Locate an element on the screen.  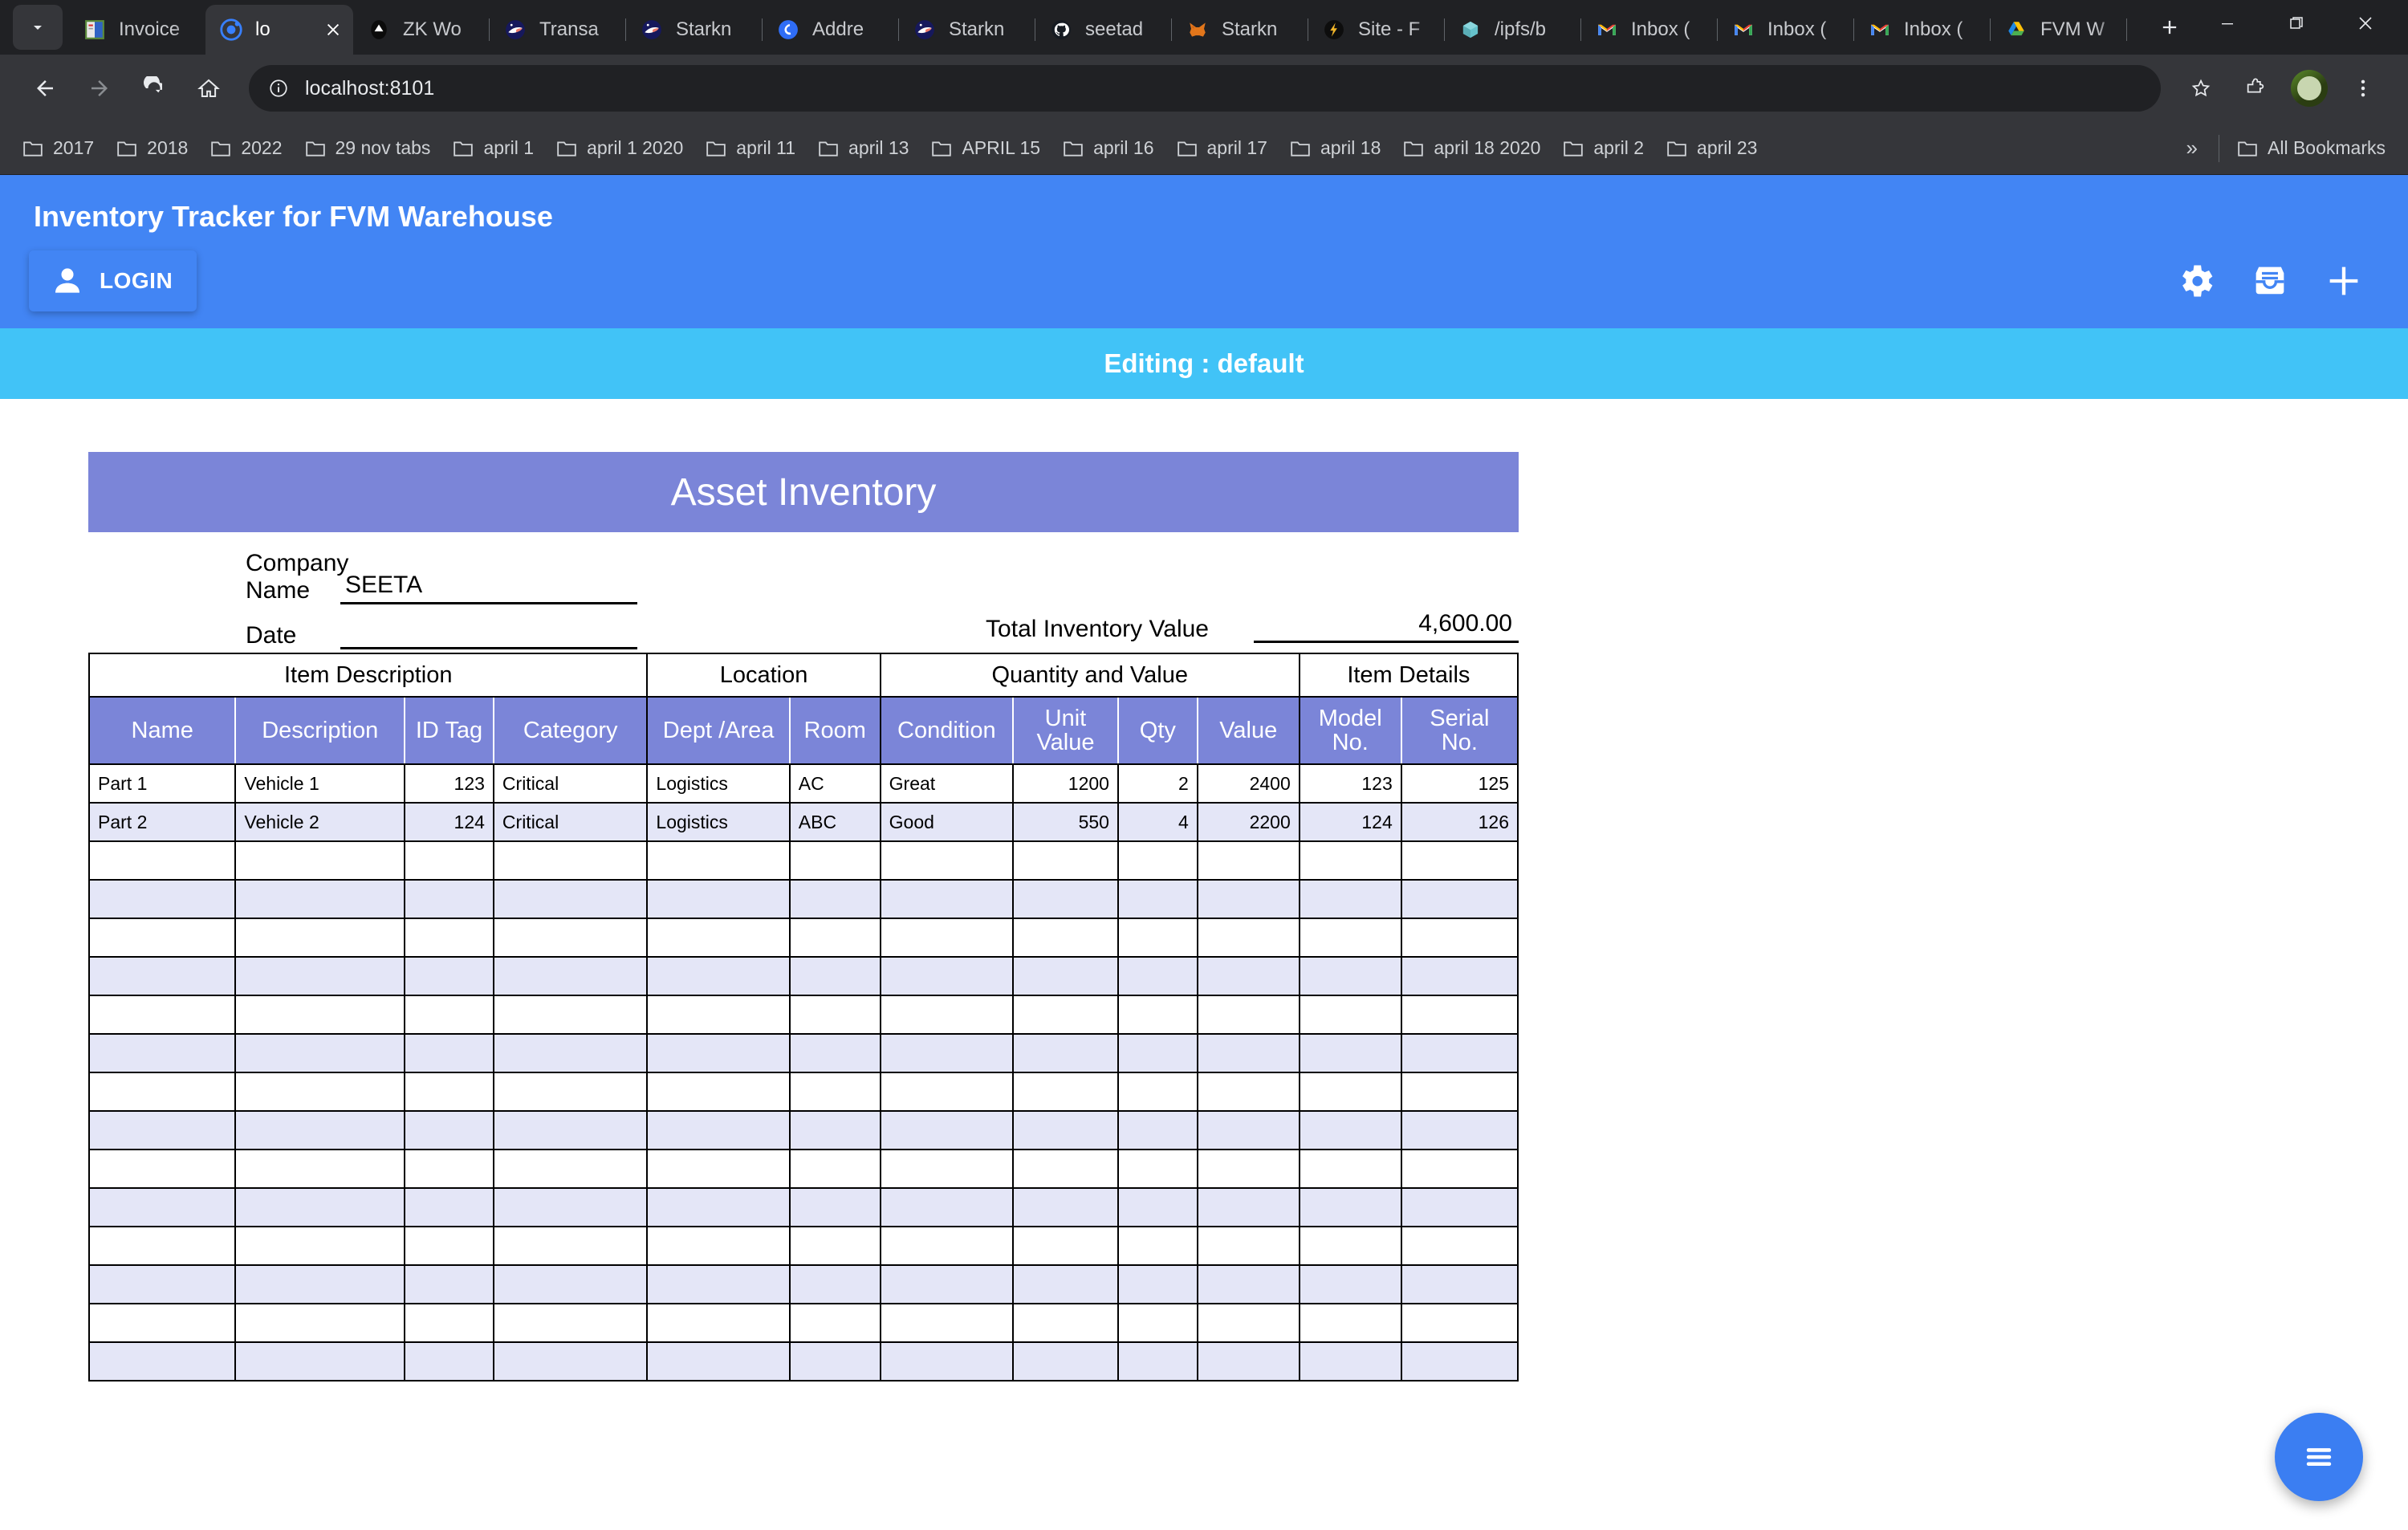
bookmark-folder: 2017 is located at coordinates (58, 148).